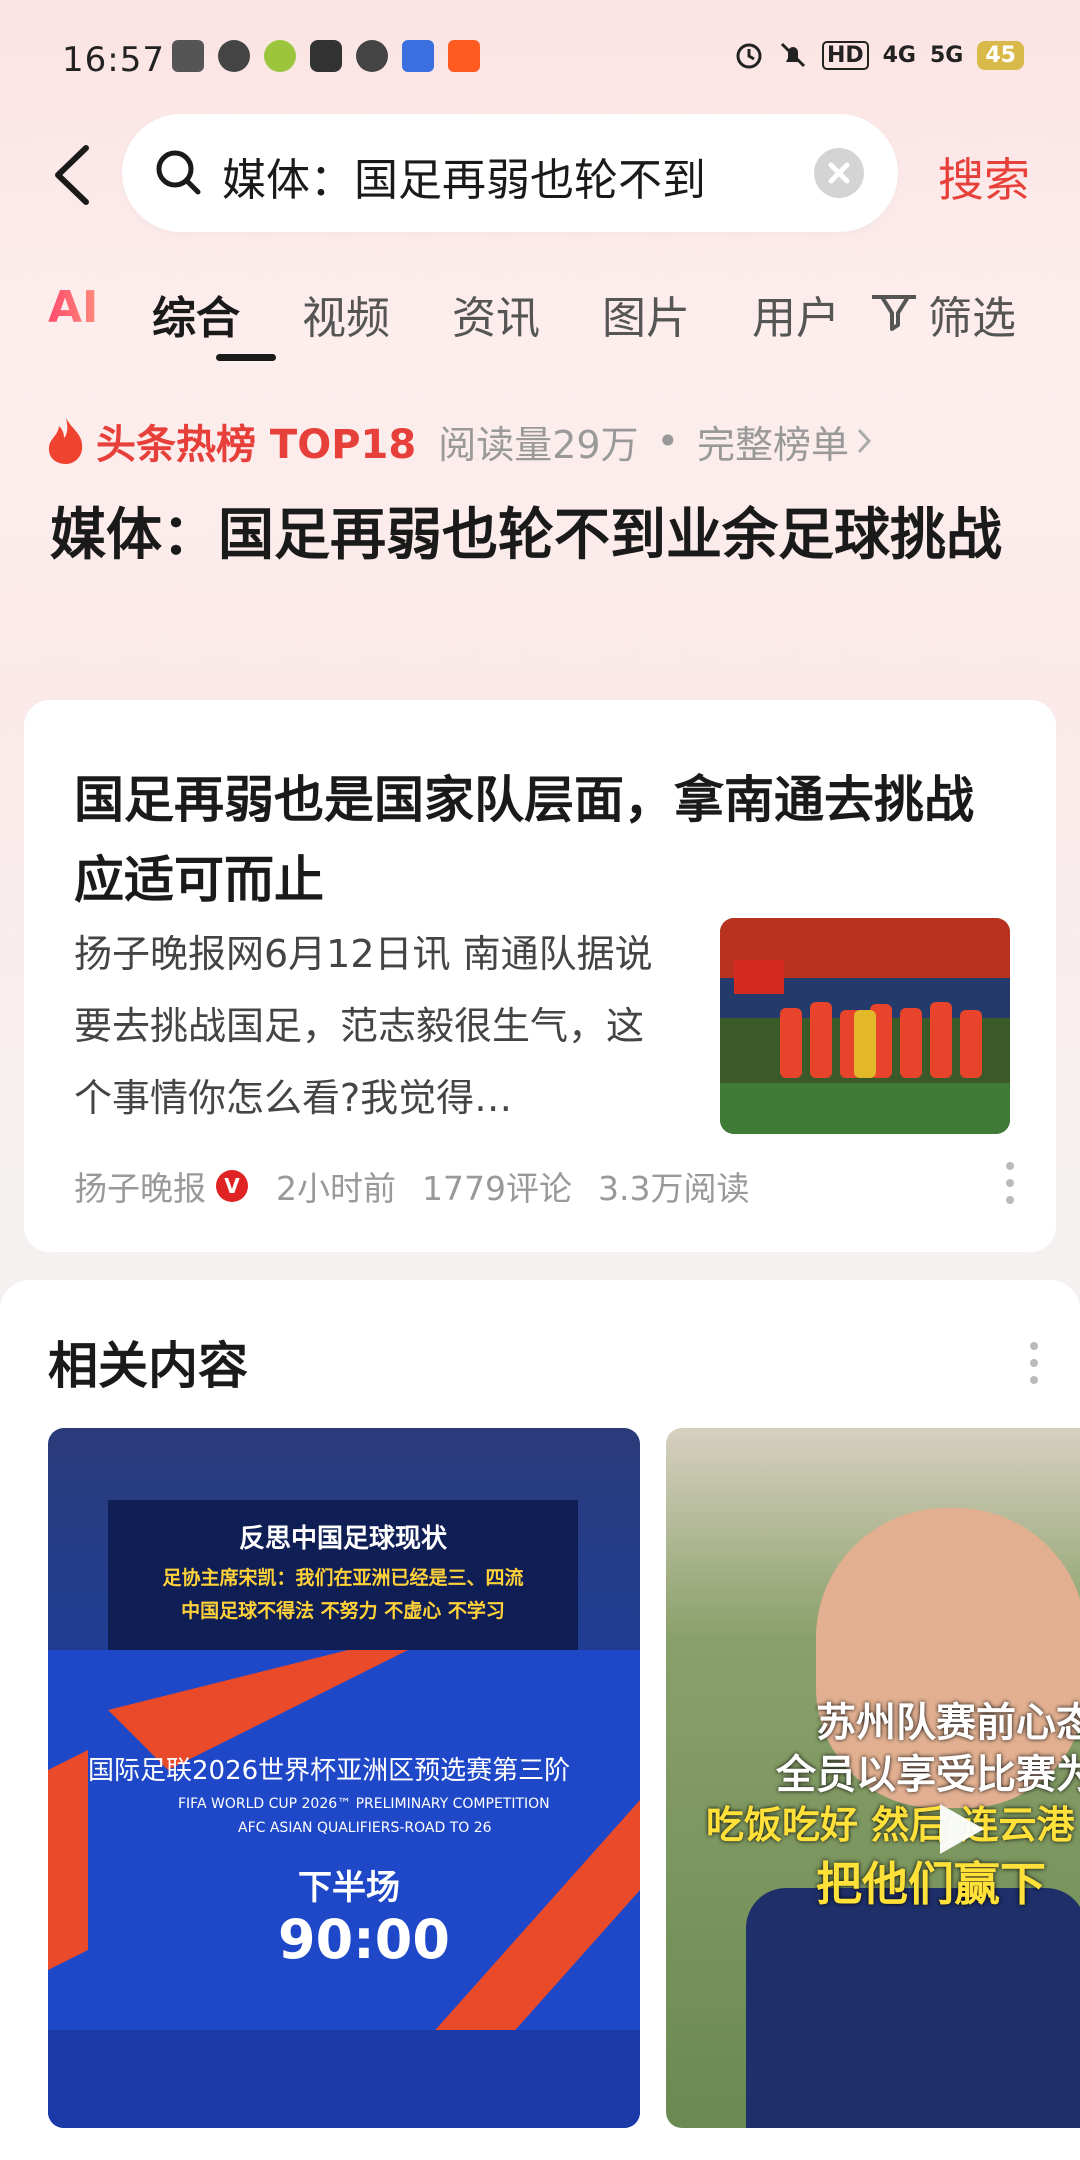 This screenshot has width=1080, height=2160. What do you see at coordinates (140, 1186) in the screenshot?
I see `article-source: 扬子晚报` at bounding box center [140, 1186].